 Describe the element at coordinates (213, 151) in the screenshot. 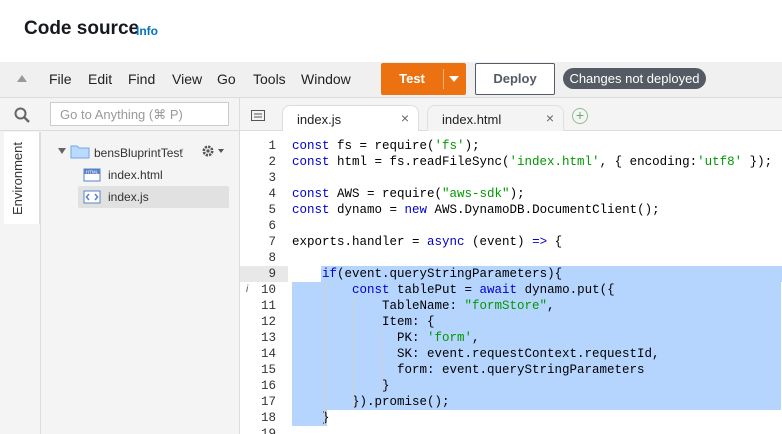

I see `gear-icon` at that location.